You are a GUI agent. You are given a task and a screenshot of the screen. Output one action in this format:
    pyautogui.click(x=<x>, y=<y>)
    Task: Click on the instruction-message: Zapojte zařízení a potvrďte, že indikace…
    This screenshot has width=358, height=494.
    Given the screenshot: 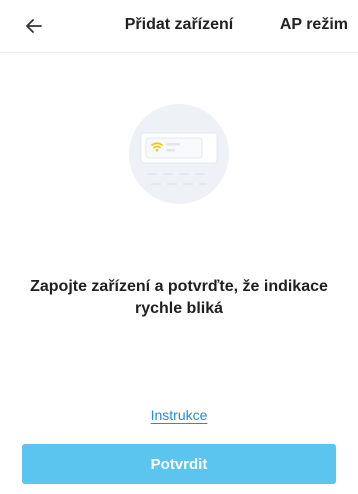 What is the action you would take?
    pyautogui.click(x=179, y=297)
    